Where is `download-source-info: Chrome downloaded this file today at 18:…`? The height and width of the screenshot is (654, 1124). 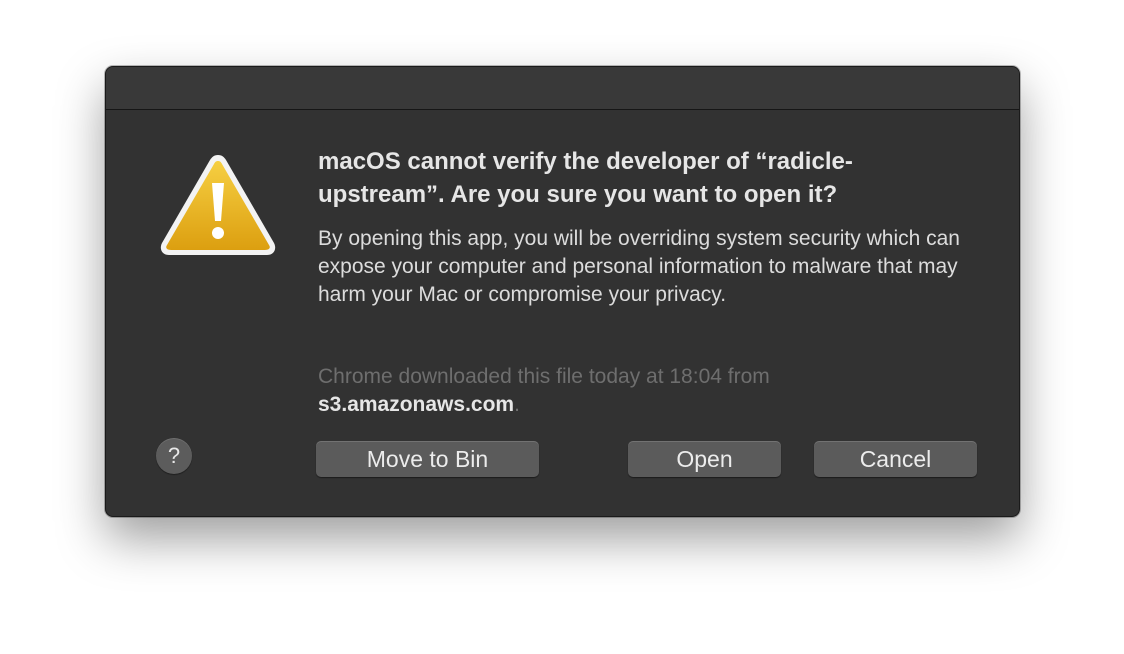
download-source-info: Chrome downloaded this file today at 18:… is located at coordinates (638, 391).